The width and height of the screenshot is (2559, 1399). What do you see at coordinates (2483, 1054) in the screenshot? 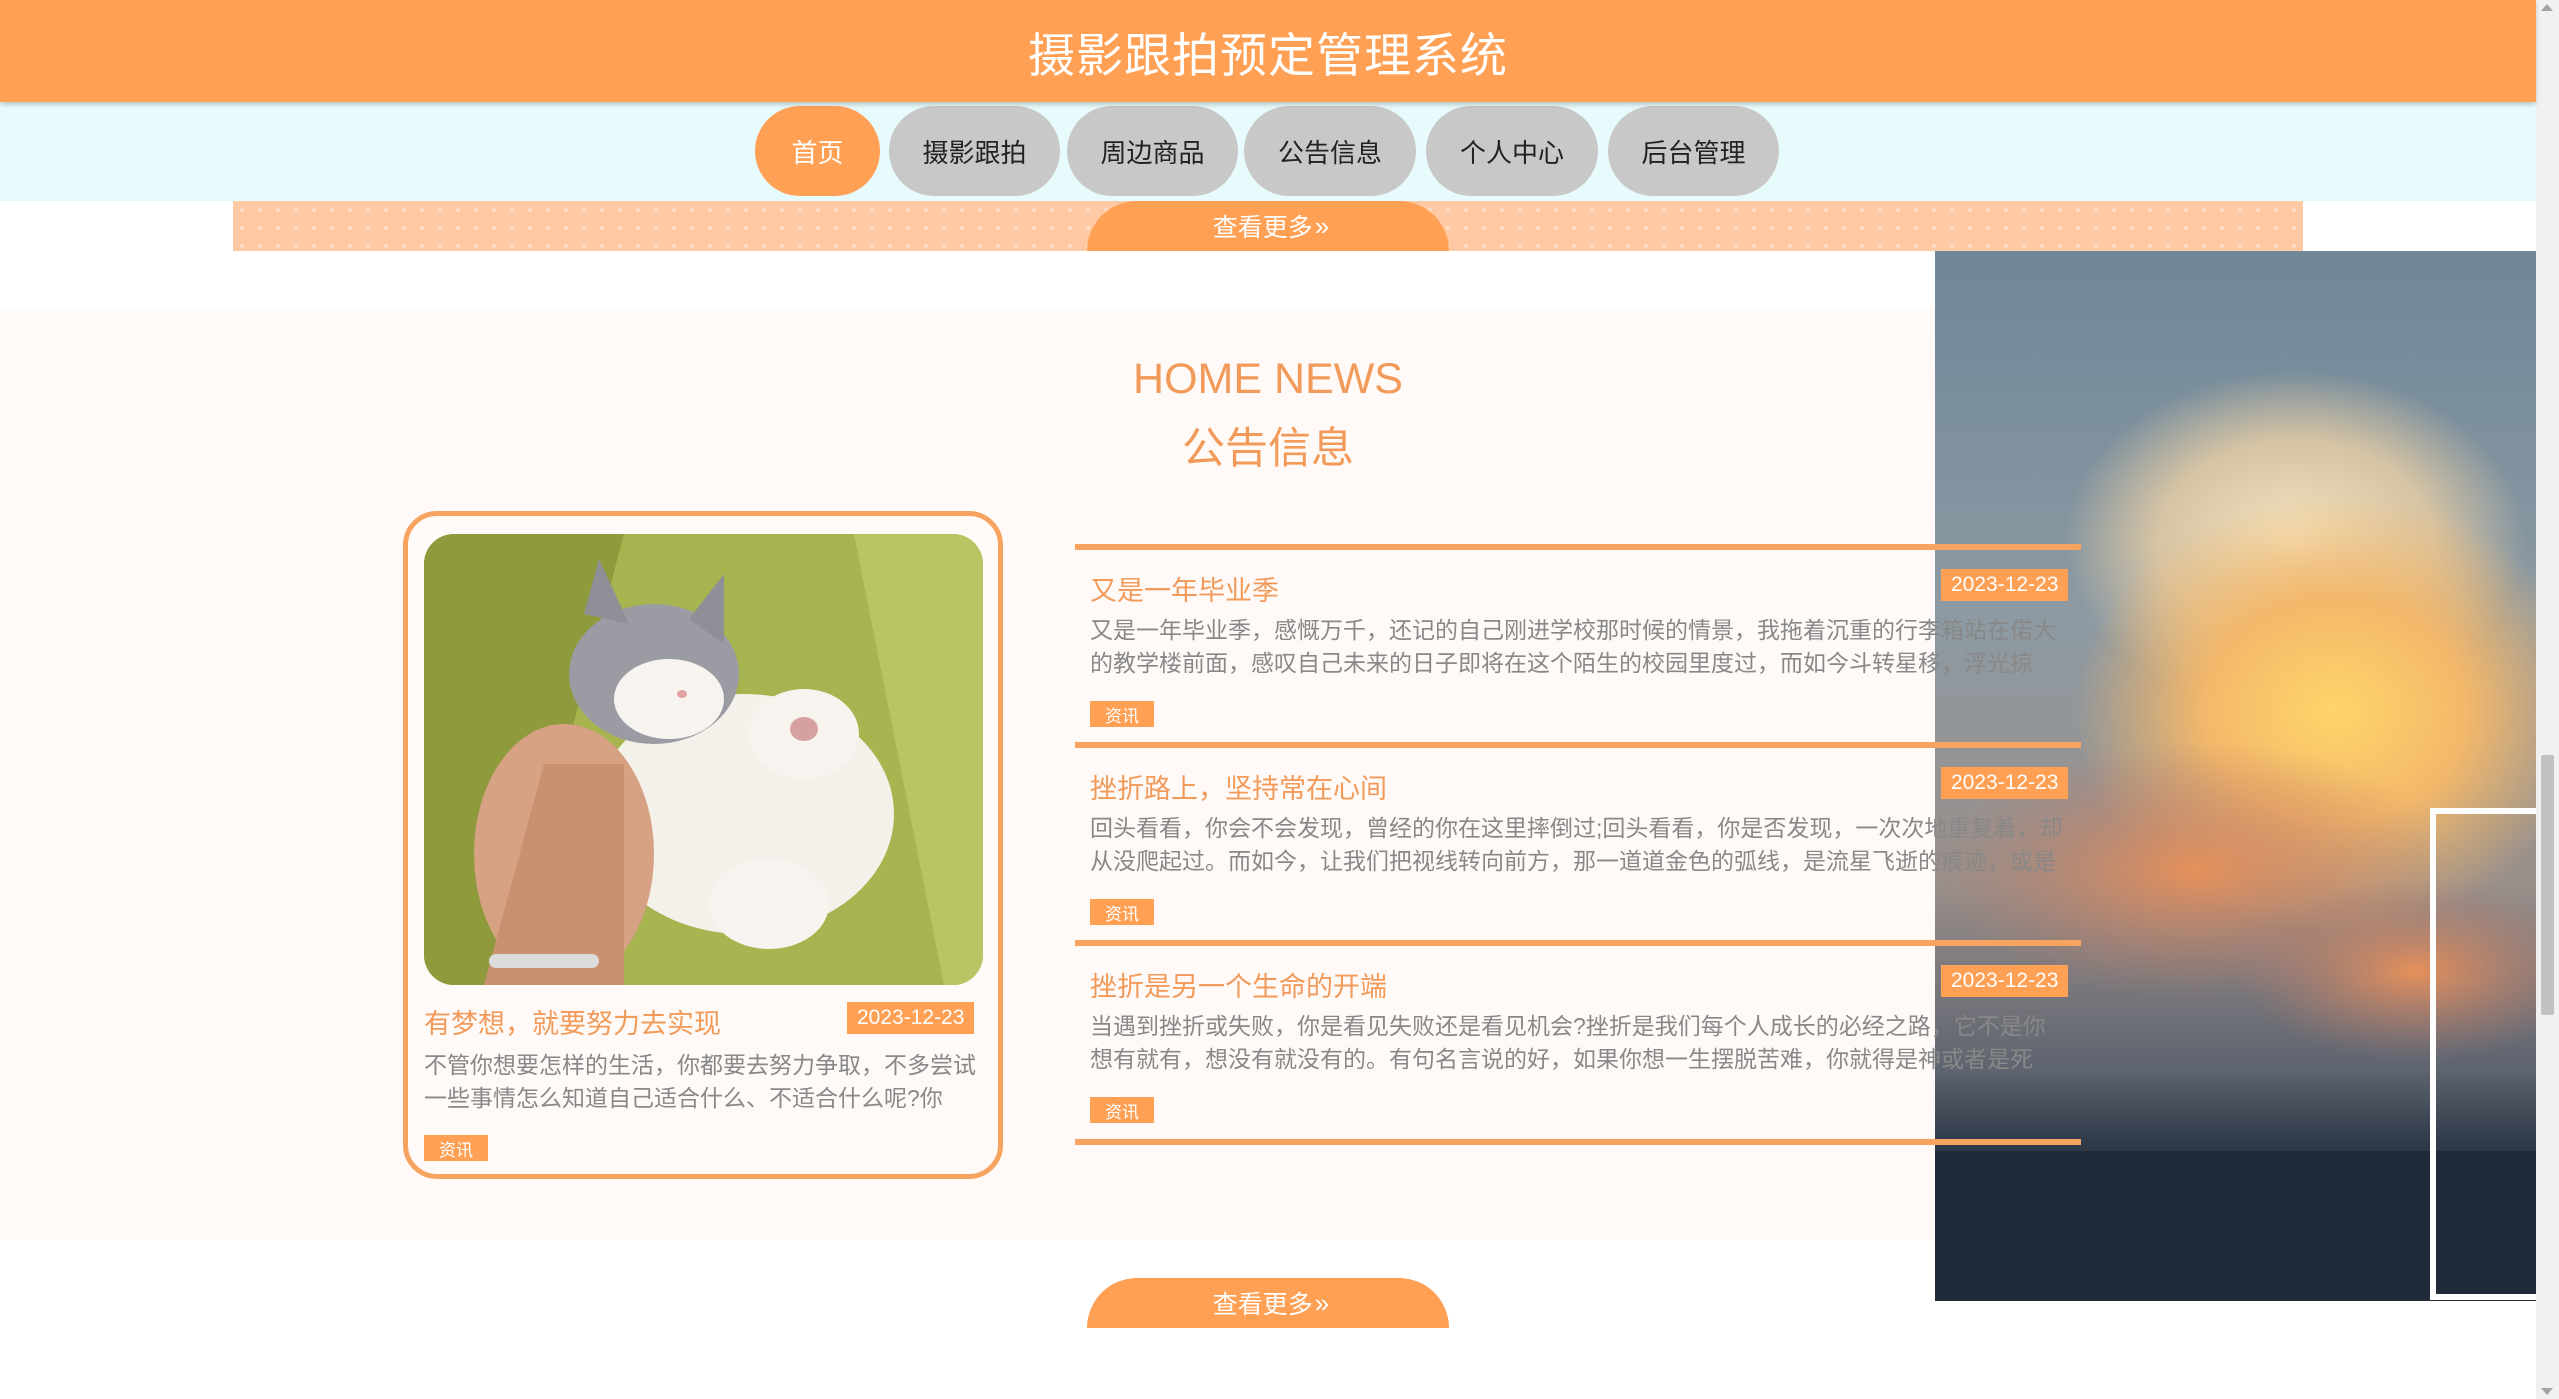
I see `decorative-frame` at bounding box center [2483, 1054].